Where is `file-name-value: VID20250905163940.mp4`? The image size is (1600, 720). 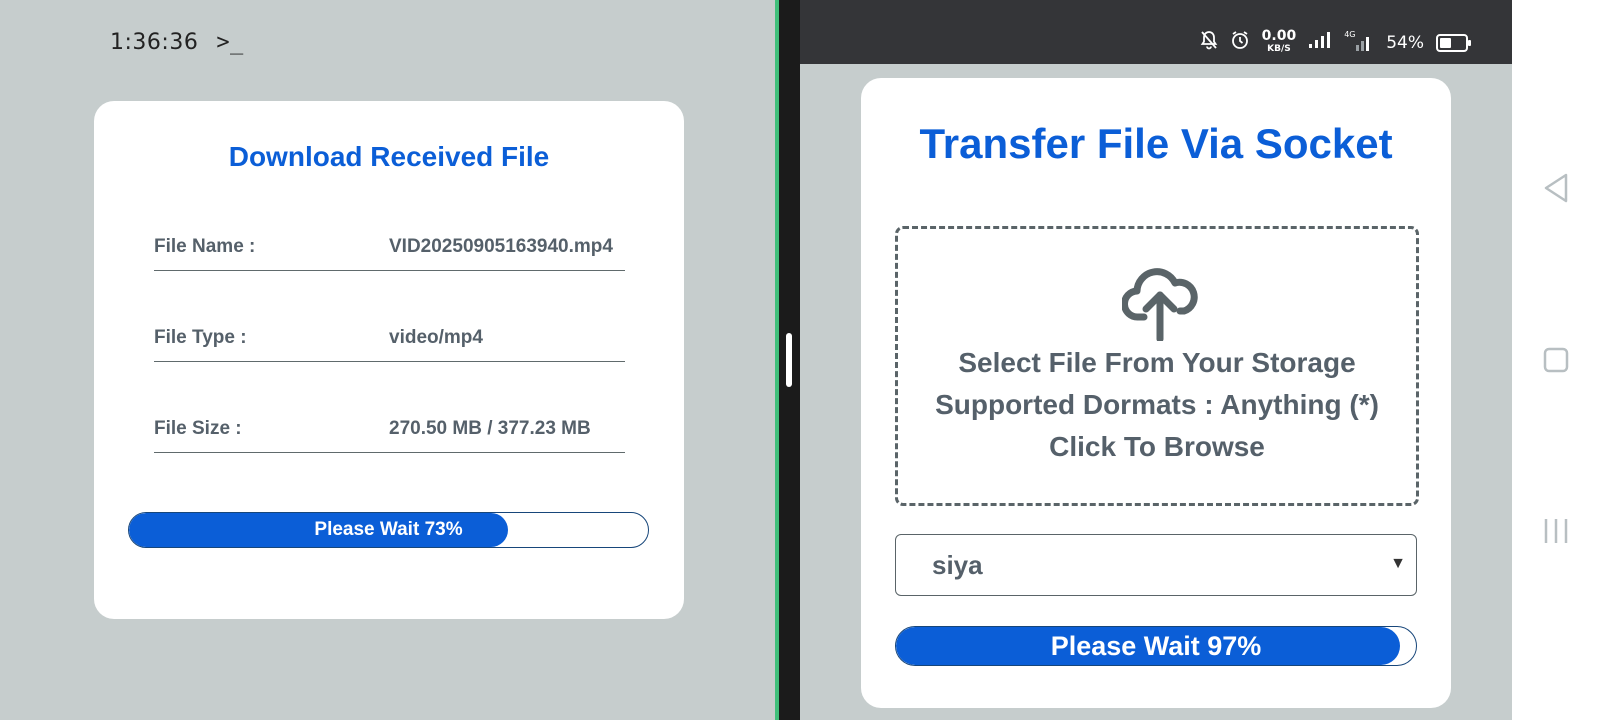
file-name-value: VID20250905163940.mp4 is located at coordinates (501, 246).